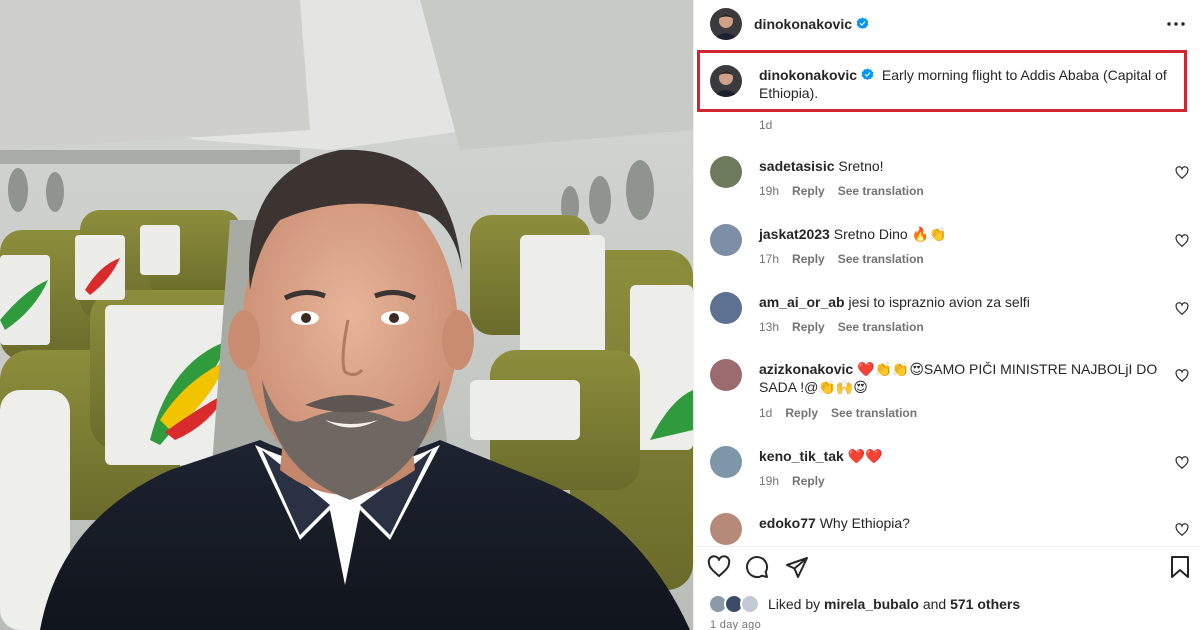  Describe the element at coordinates (939, 302) in the screenshot. I see `comment-text: jesi to ispraznio avion za selfi` at that location.